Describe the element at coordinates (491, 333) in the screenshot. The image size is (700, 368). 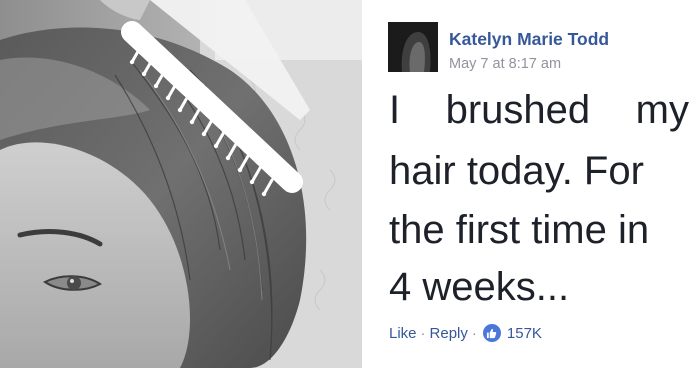
I see `thumbs-up-icon` at that location.